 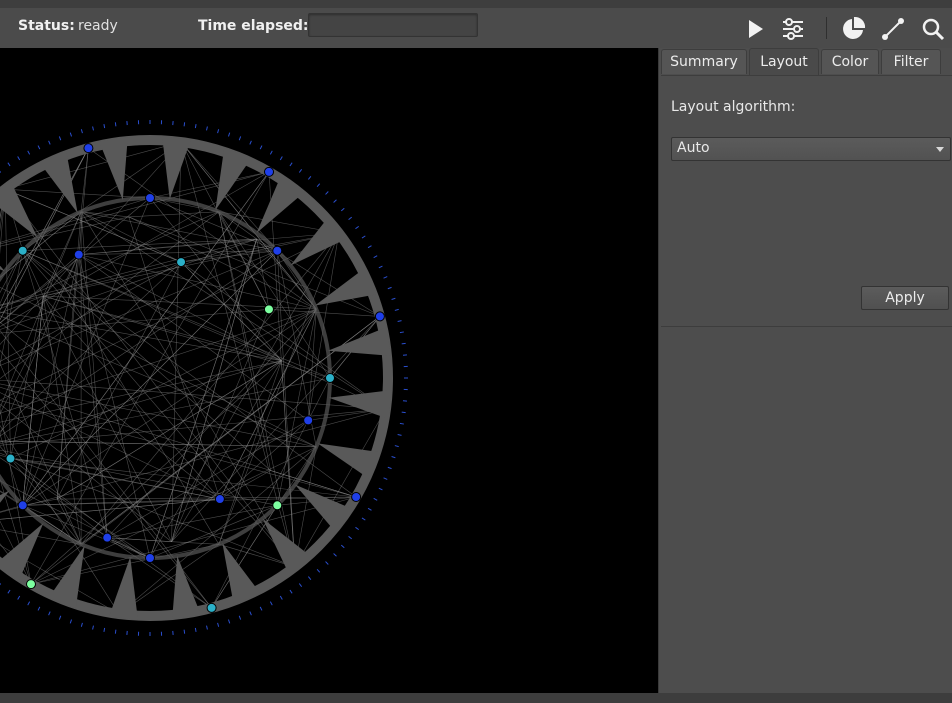 I want to click on edge-line-icon, so click(x=893, y=29).